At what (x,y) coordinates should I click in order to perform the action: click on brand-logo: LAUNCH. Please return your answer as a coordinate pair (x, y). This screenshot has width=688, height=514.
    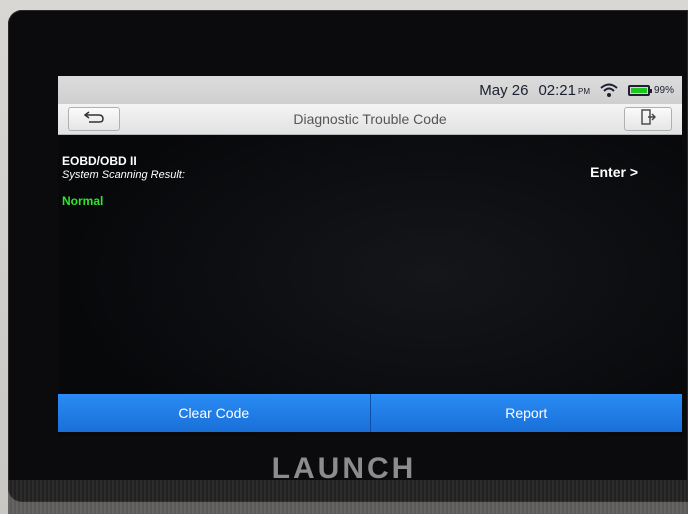
    Looking at the image, I should click on (344, 469).